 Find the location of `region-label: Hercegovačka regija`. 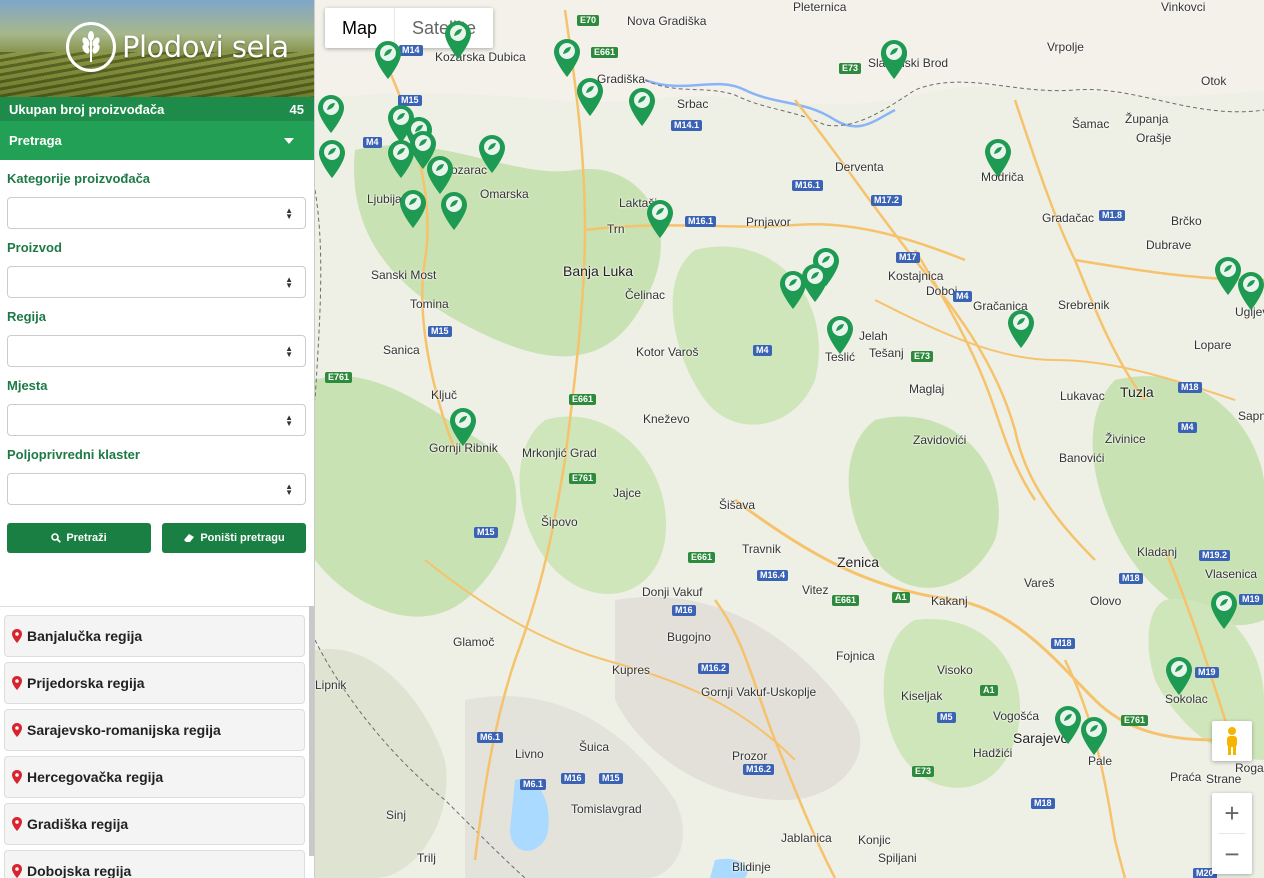

region-label: Hercegovačka regija is located at coordinates (95, 777).